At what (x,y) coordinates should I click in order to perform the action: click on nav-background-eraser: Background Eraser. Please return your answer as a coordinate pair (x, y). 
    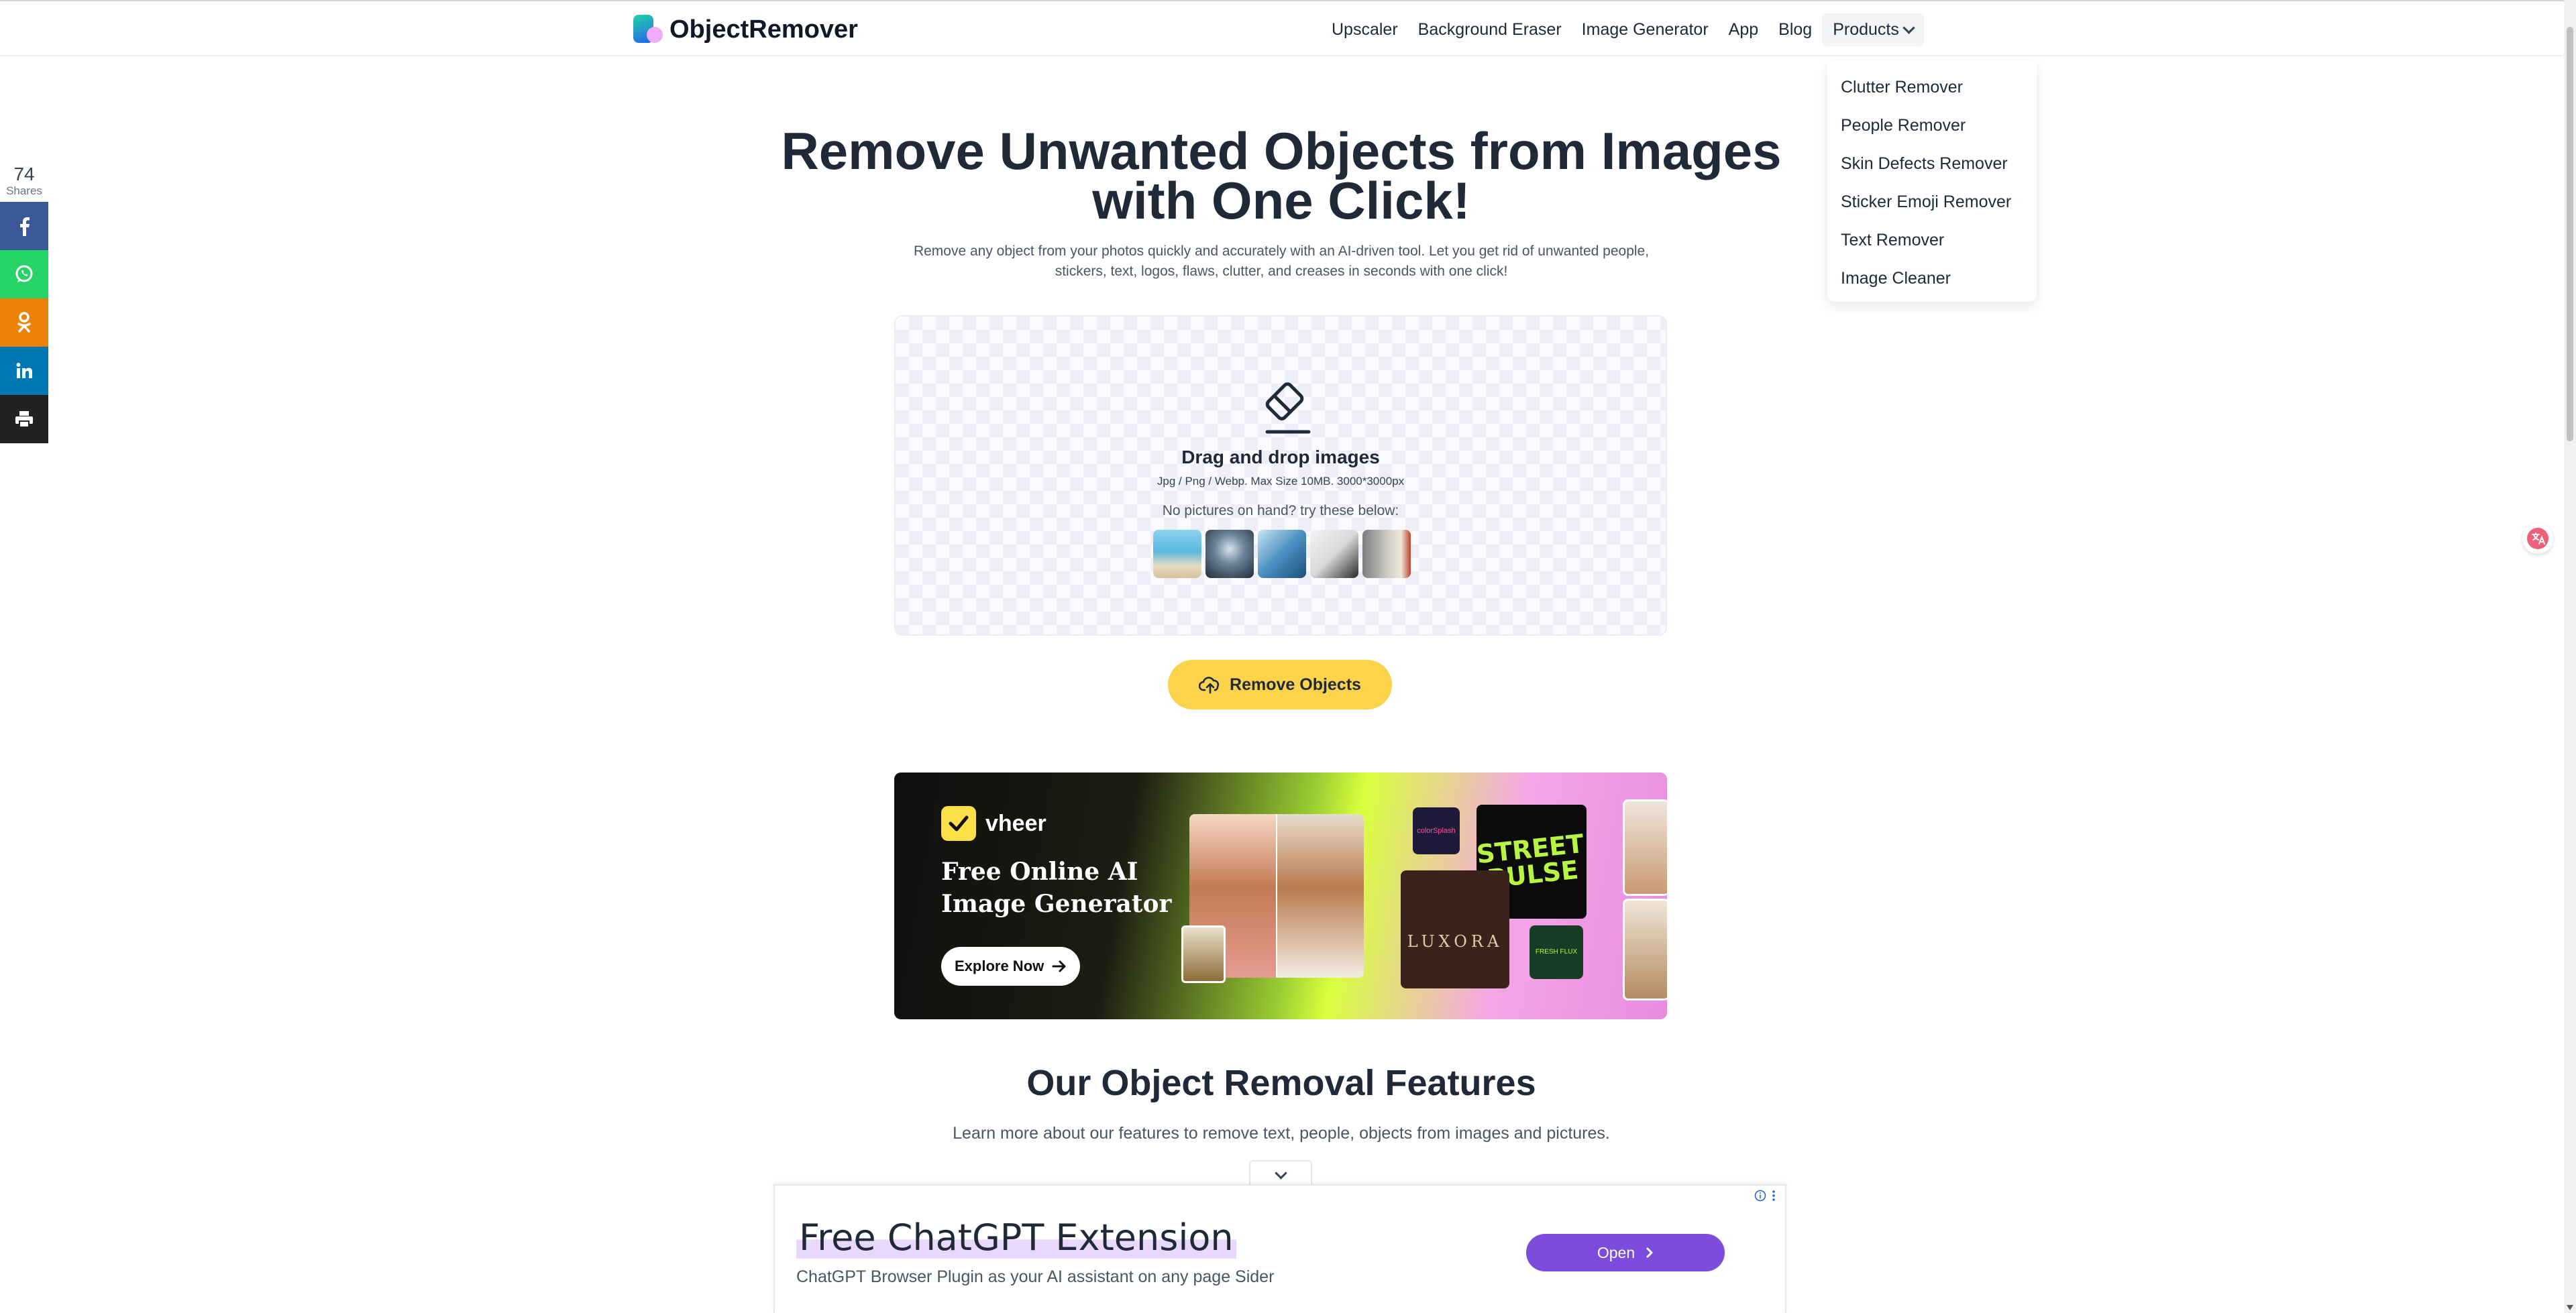
    Looking at the image, I should click on (1490, 30).